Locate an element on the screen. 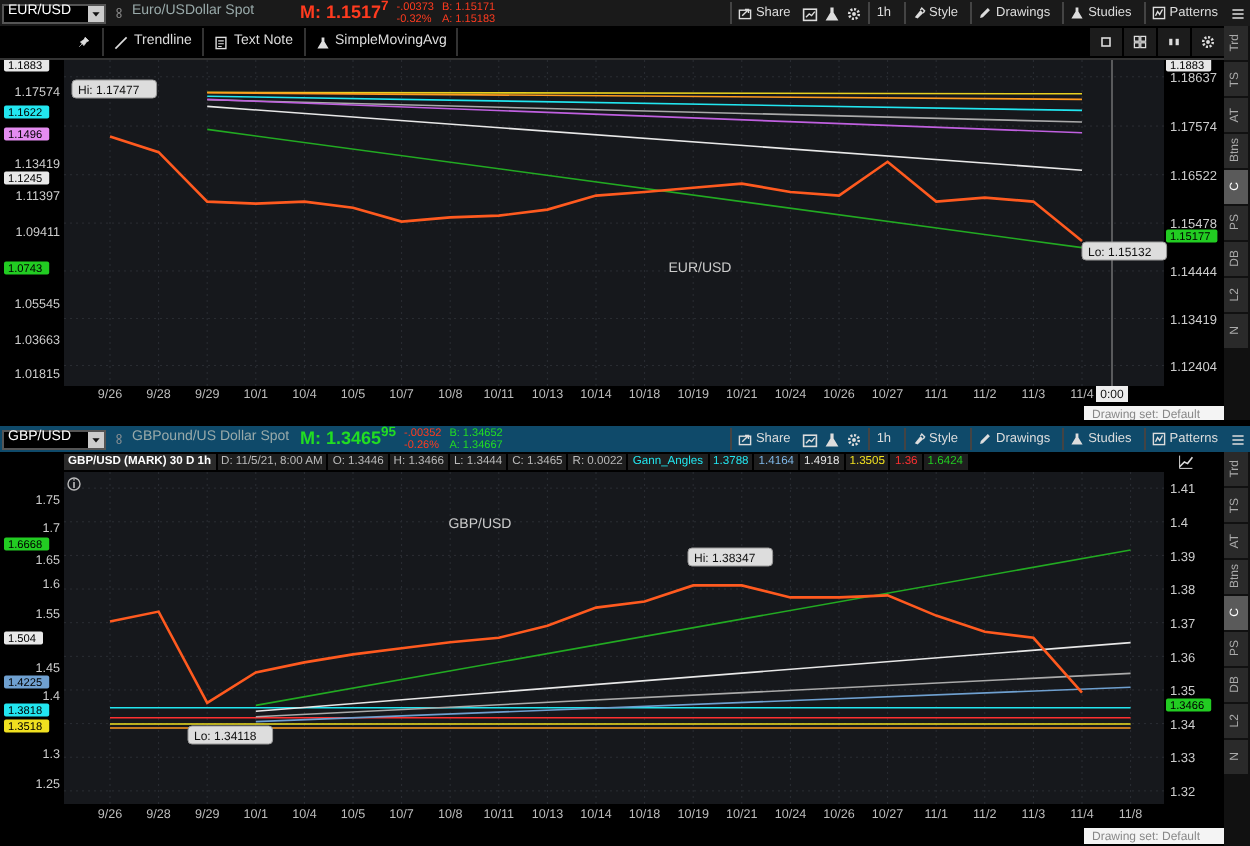  pin-icon is located at coordinates (83, 42).